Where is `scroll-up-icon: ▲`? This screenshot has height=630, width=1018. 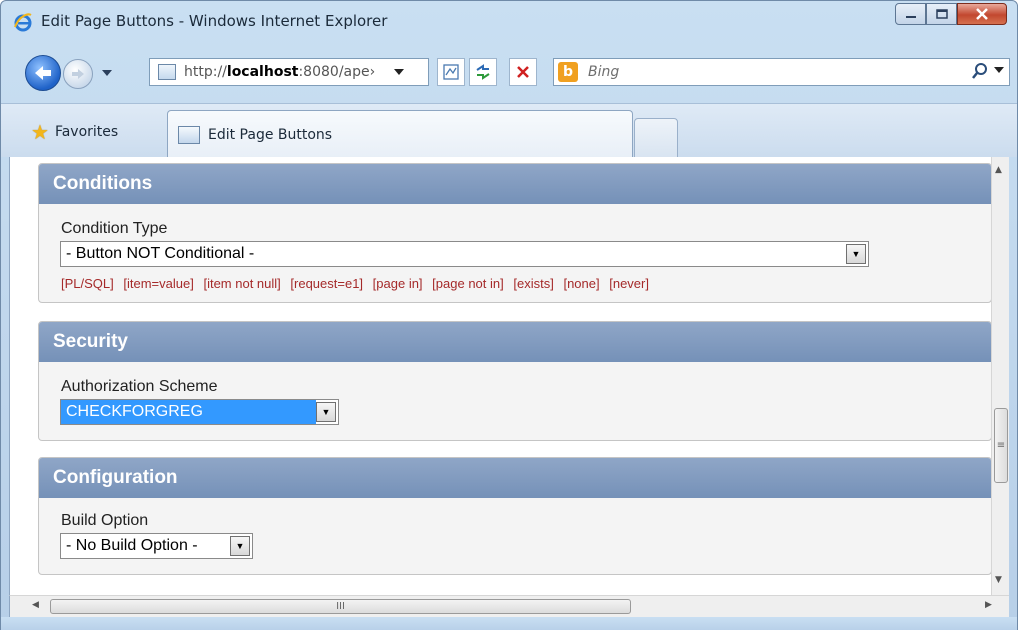 scroll-up-icon: ▲ is located at coordinates (998, 170).